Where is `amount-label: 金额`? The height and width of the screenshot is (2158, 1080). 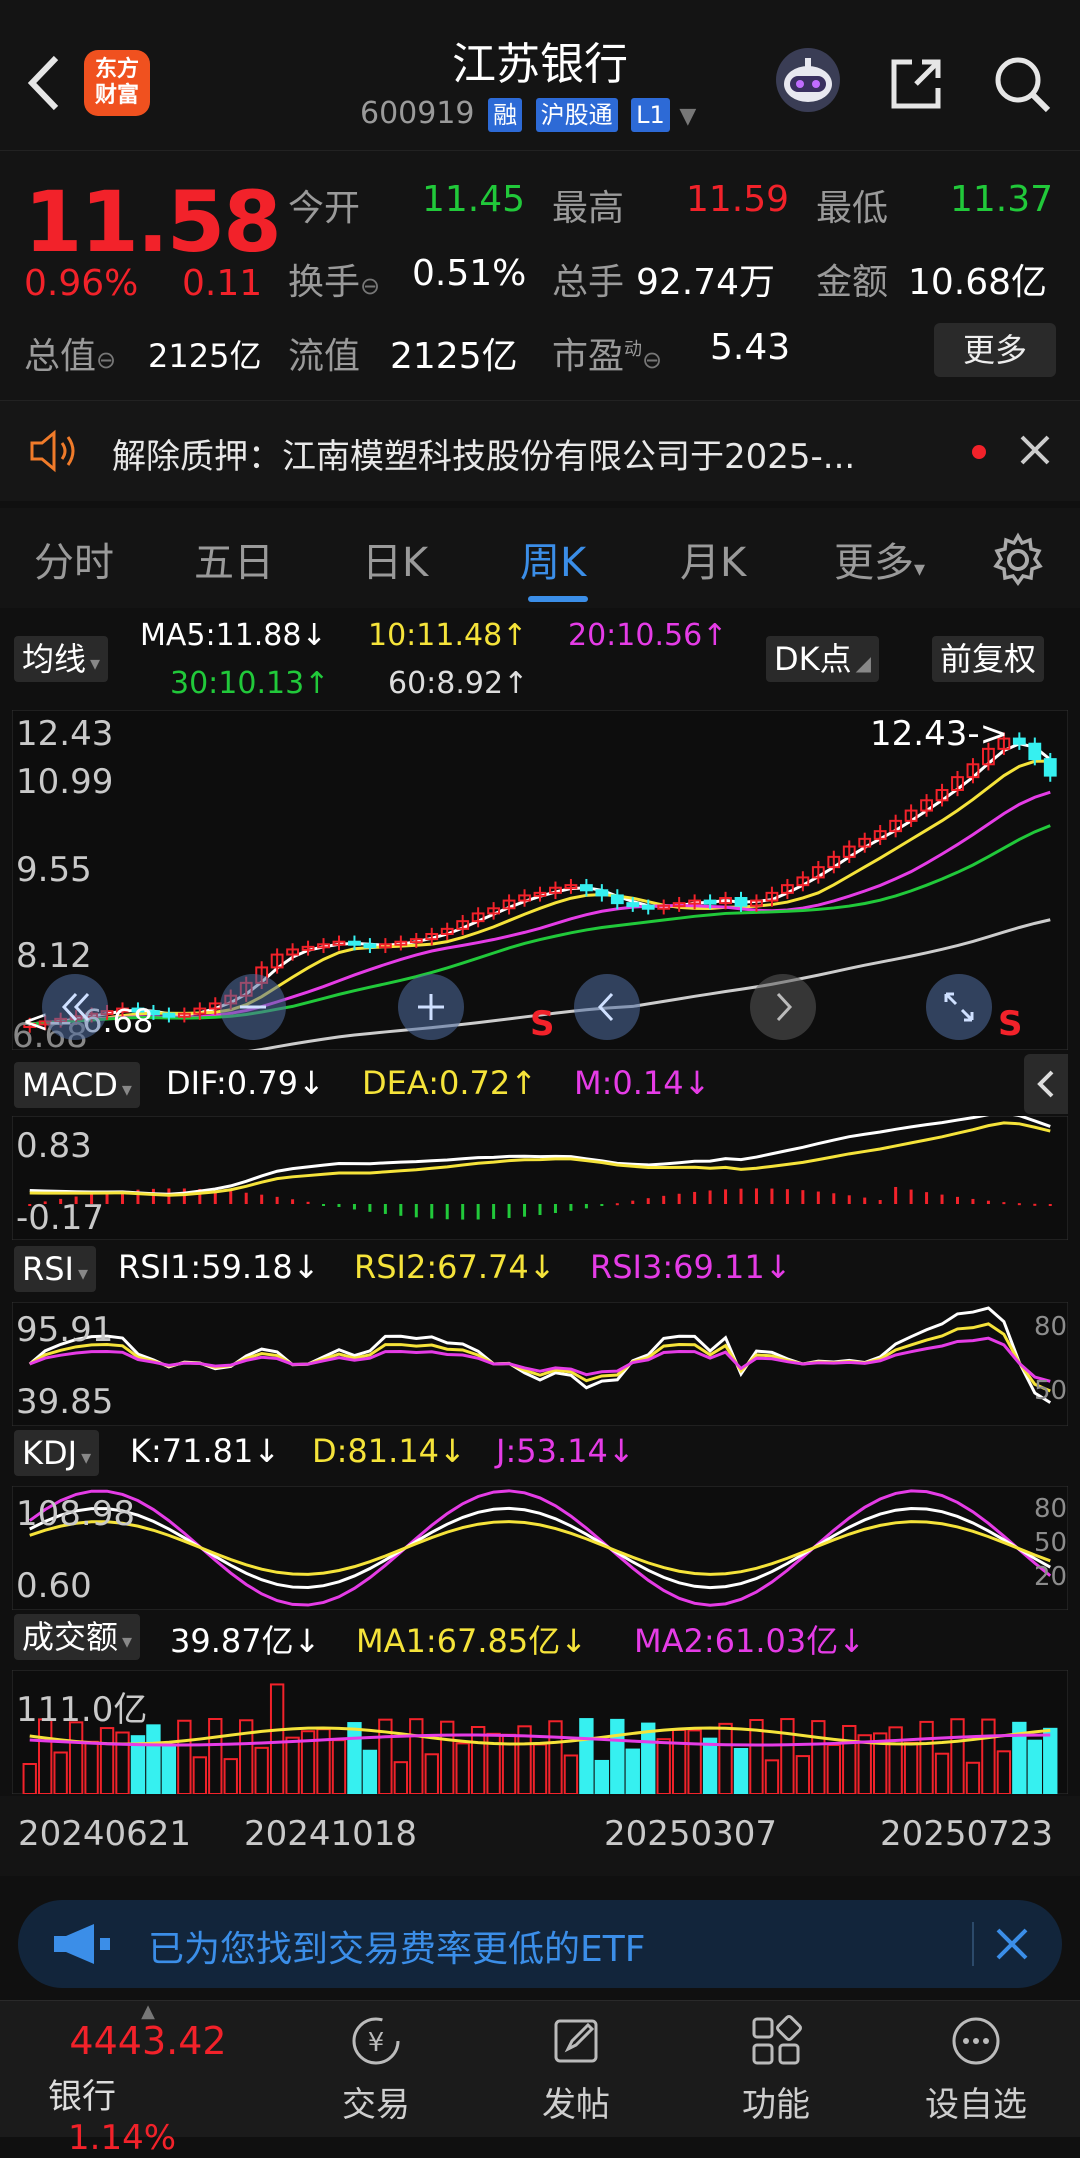
amount-label: 金额 is located at coordinates (852, 282).